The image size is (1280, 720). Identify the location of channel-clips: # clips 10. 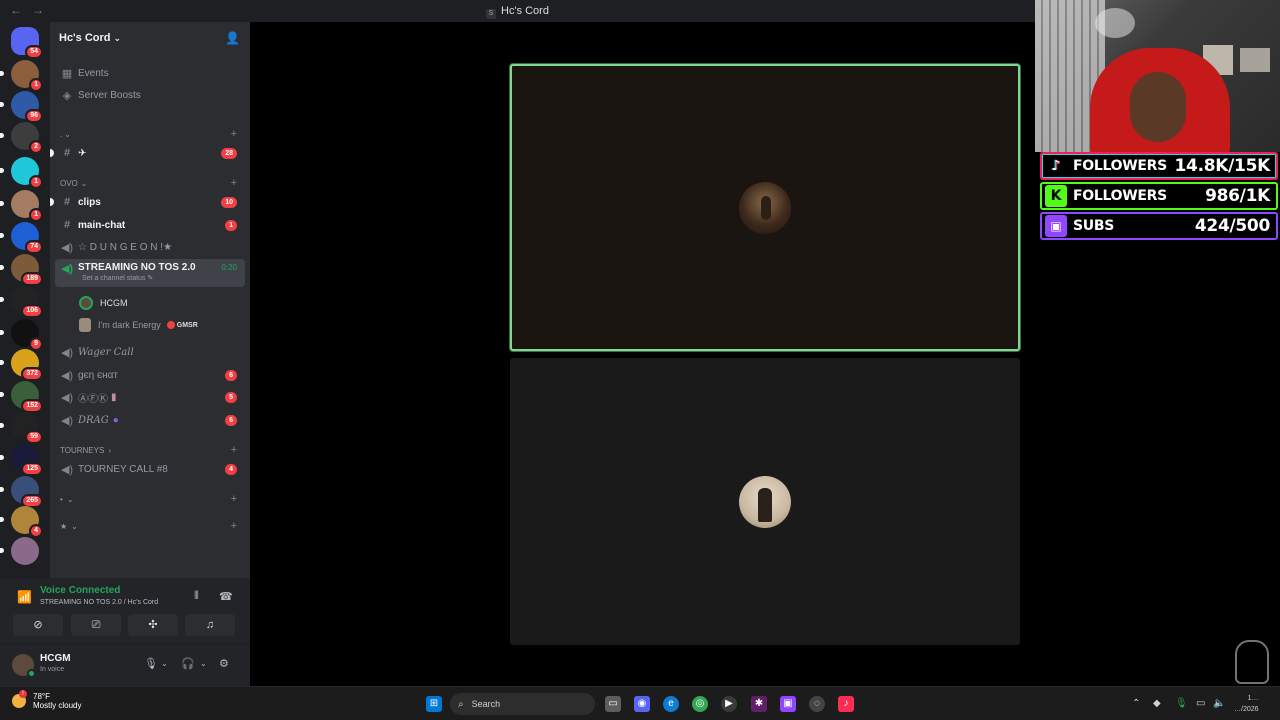
(147, 202).